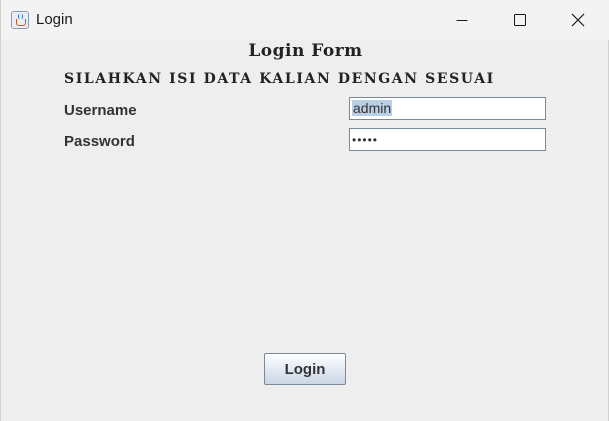 Image resolution: width=609 pixels, height=421 pixels. Describe the element at coordinates (305, 20) in the screenshot. I see `title-bar: Login` at that location.